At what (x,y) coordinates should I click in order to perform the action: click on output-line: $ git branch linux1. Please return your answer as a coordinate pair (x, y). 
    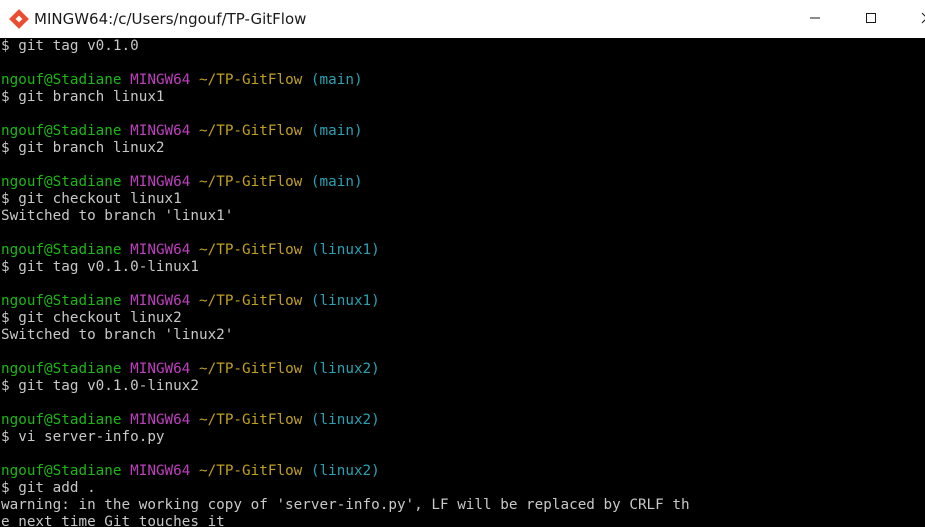
    Looking at the image, I should click on (462, 97).